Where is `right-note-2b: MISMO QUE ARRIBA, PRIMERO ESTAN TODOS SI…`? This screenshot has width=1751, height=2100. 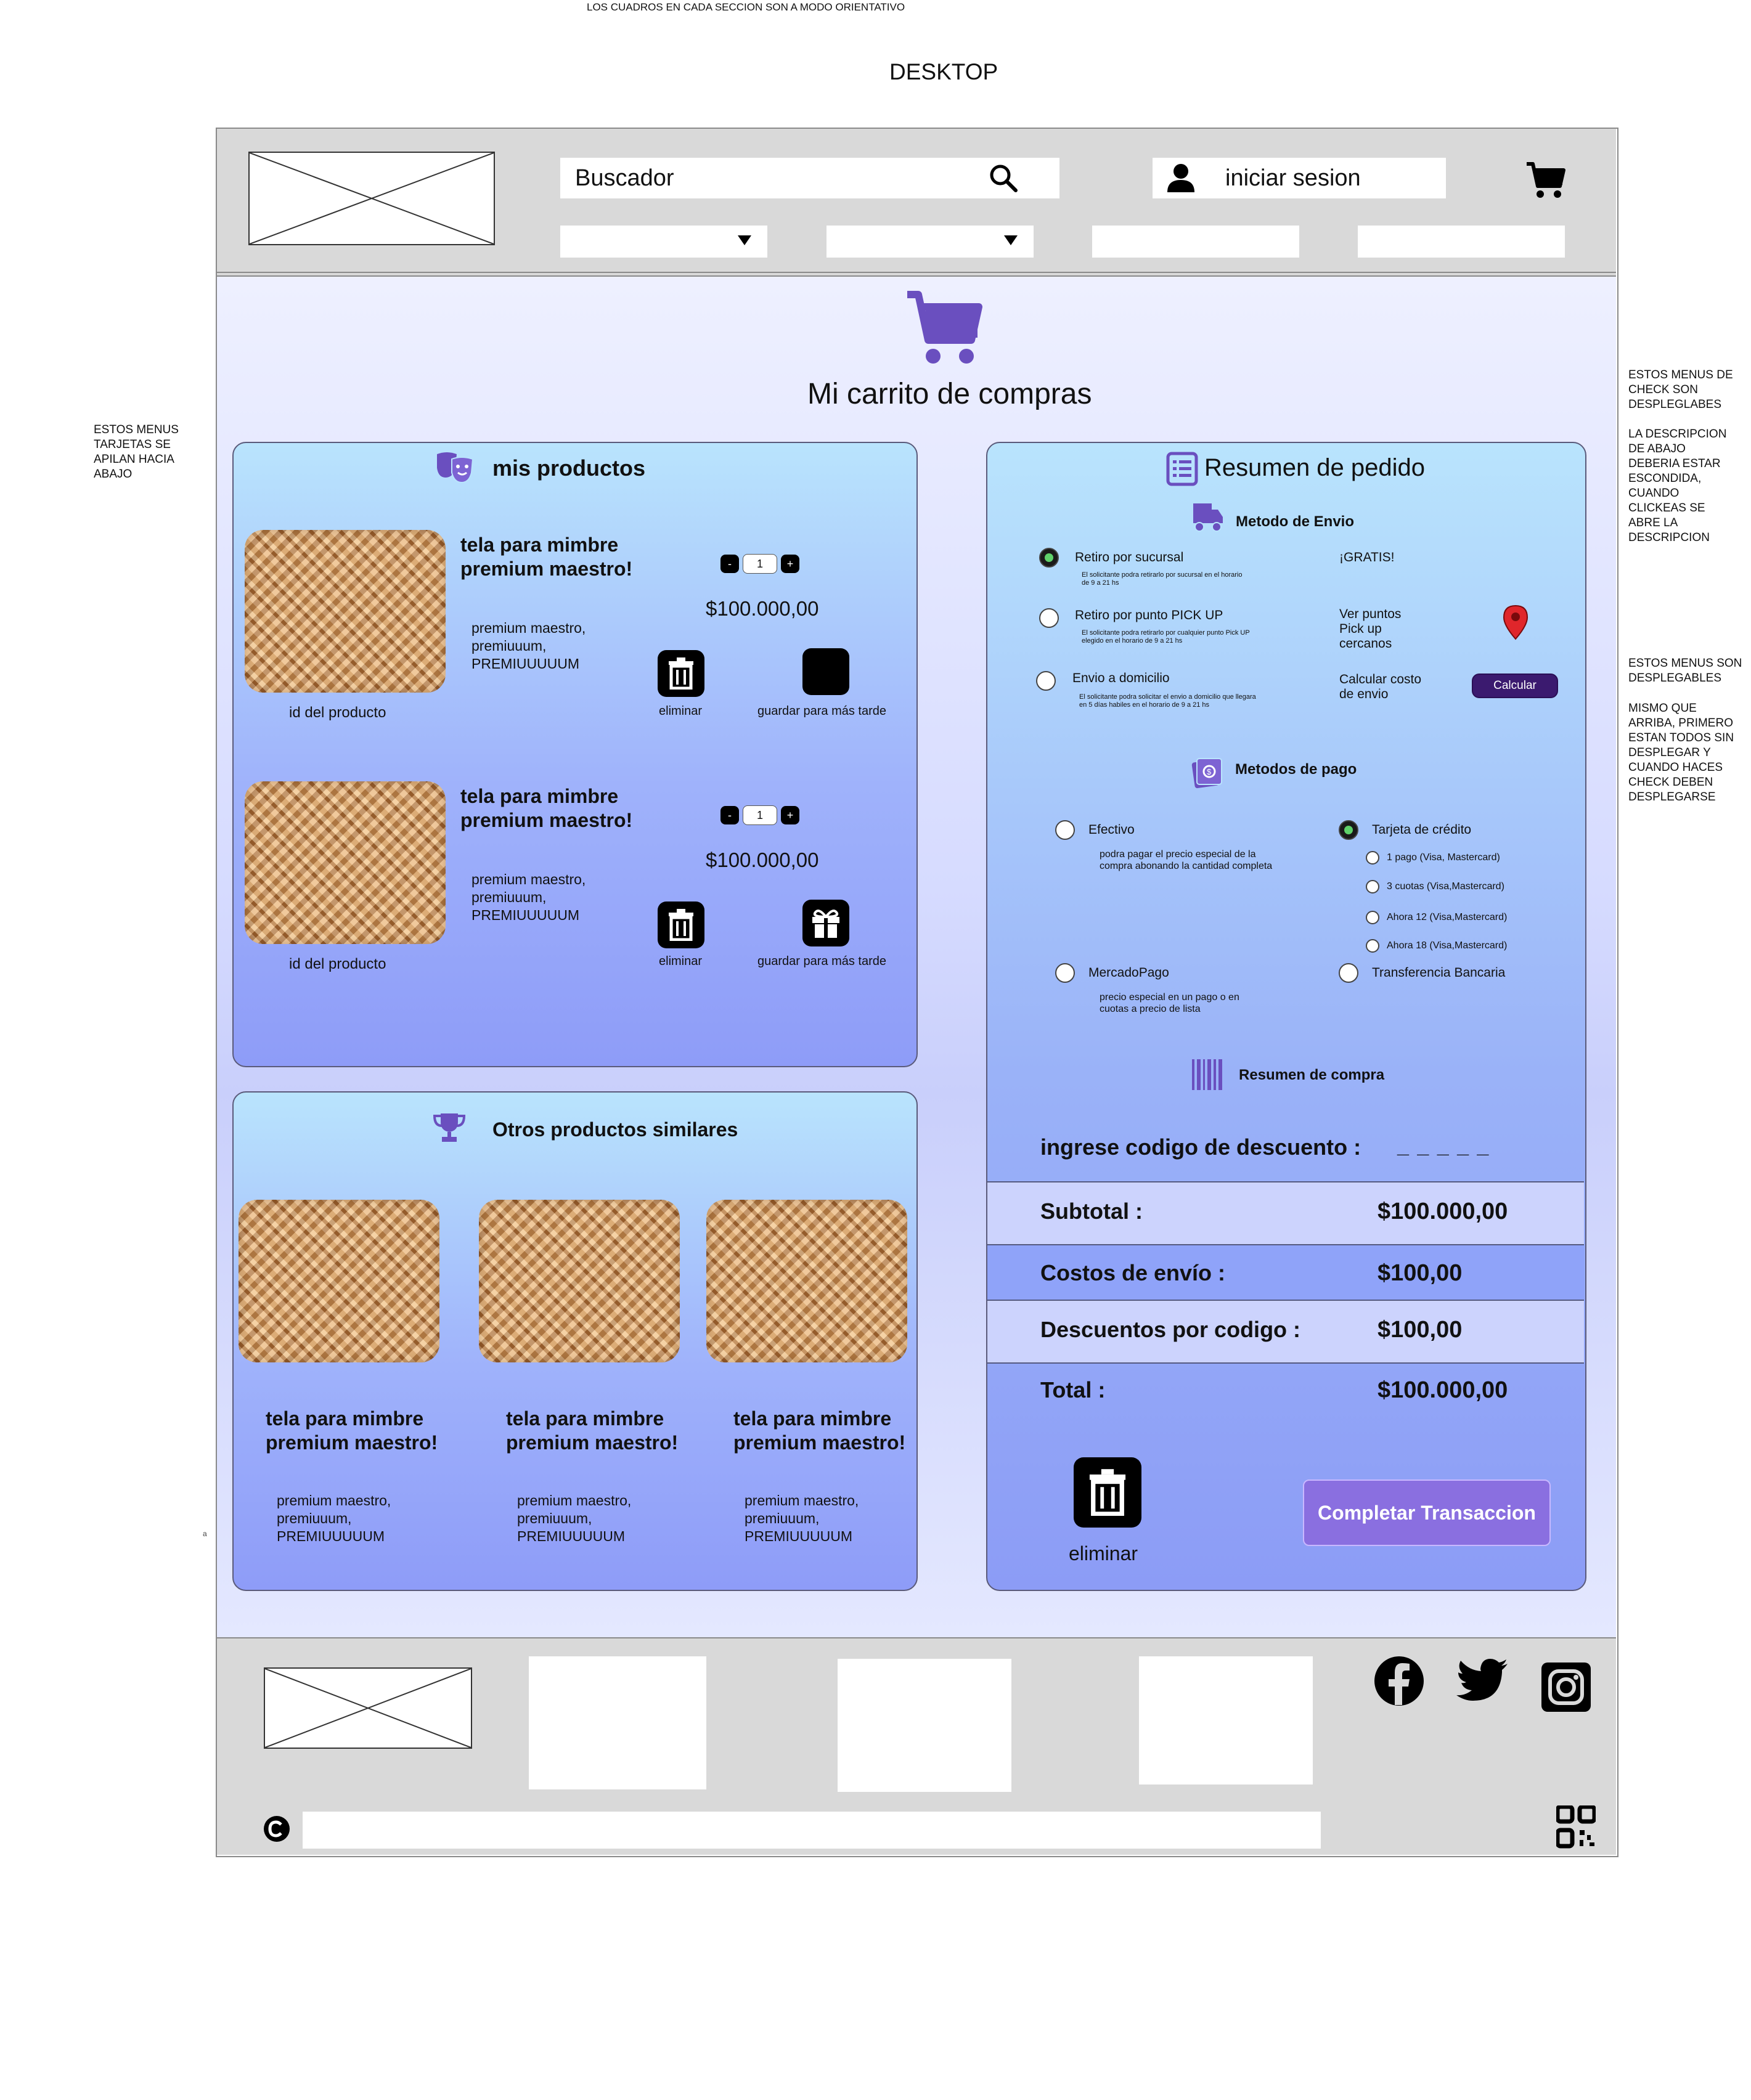
right-note-2b: MISMO QUE ARRIBA, PRIMERO ESTAN TODOS SI… is located at coordinates (1681, 753).